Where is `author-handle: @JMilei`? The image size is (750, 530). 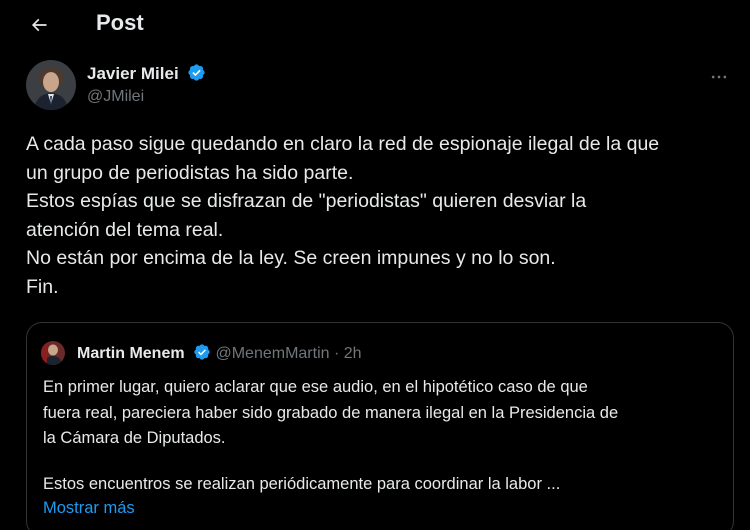
author-handle: @JMilei is located at coordinates (115, 97).